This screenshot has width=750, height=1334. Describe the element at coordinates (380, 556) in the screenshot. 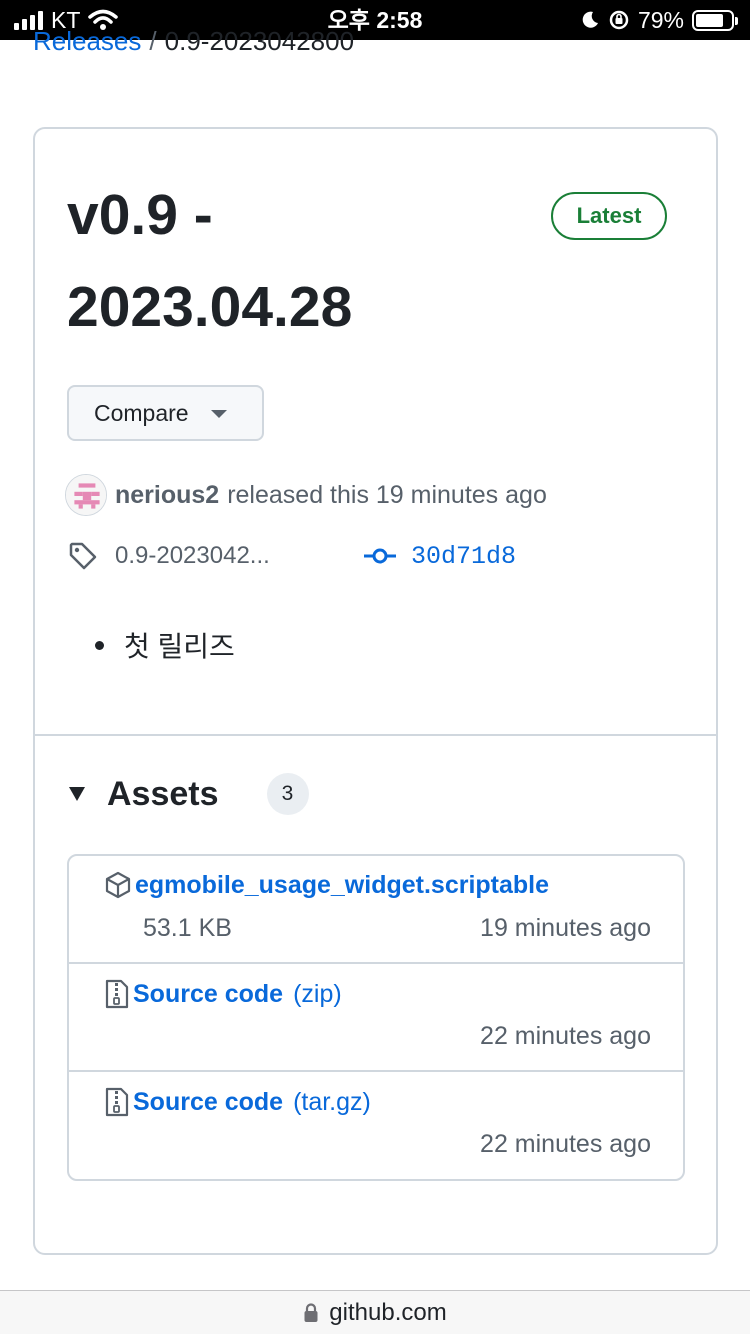

I see `git-commit-icon` at that location.